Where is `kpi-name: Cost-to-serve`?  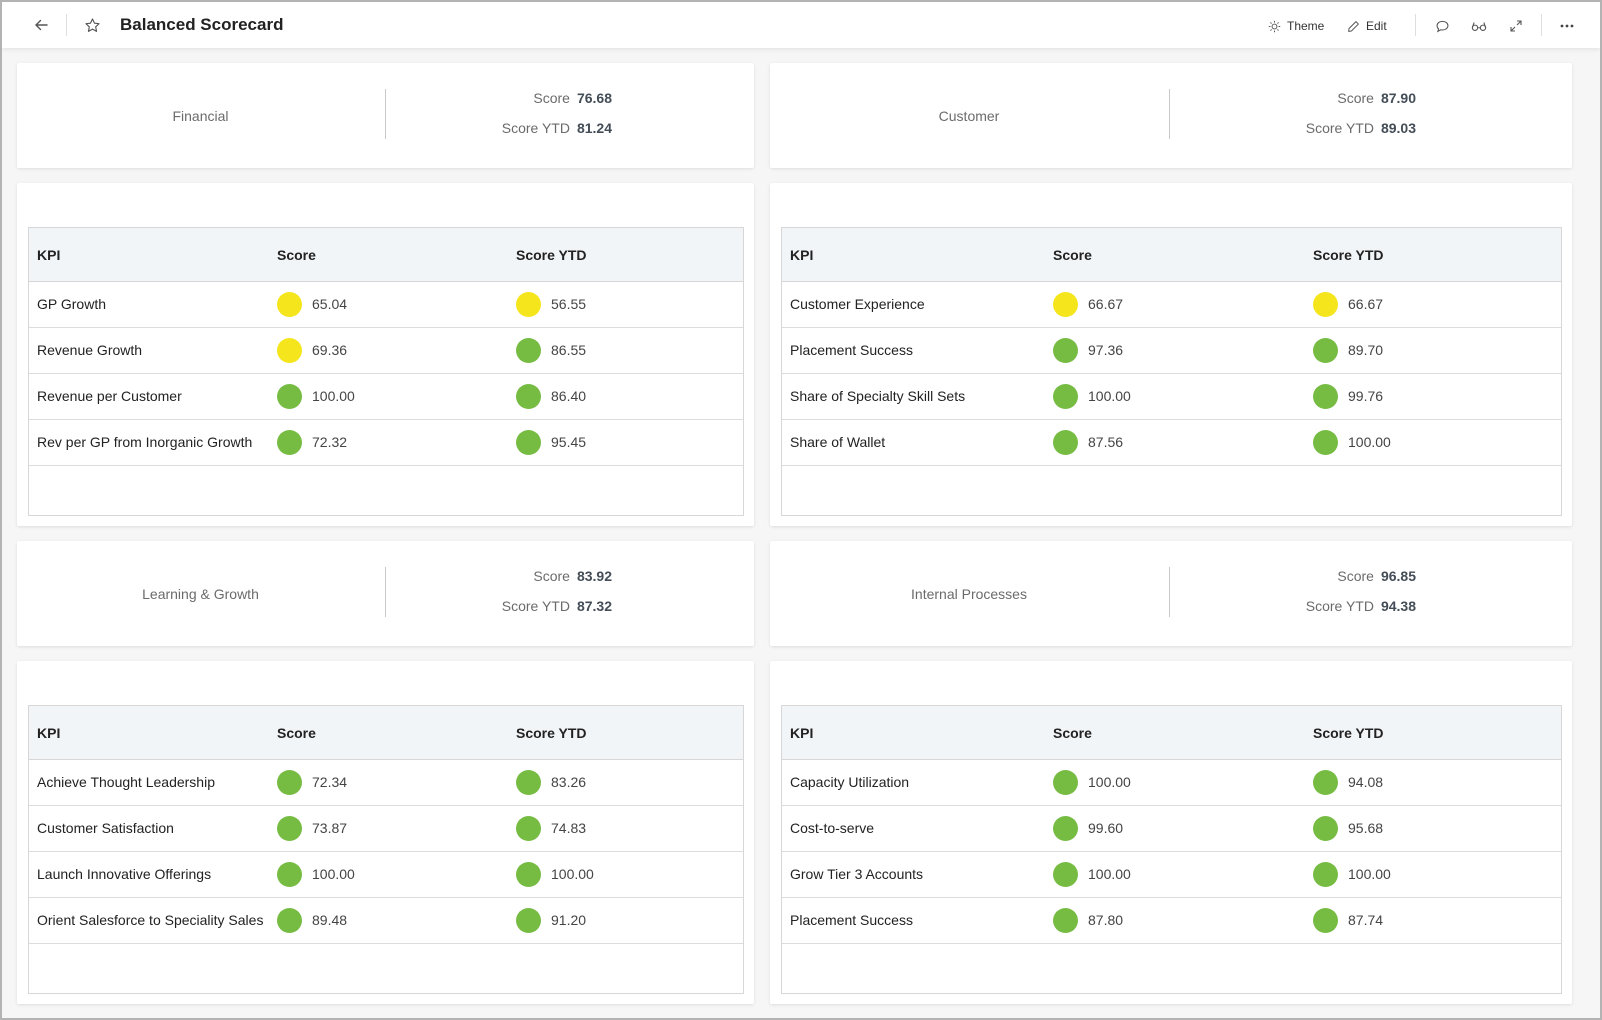
kpi-name: Cost-to-serve is located at coordinates (832, 828).